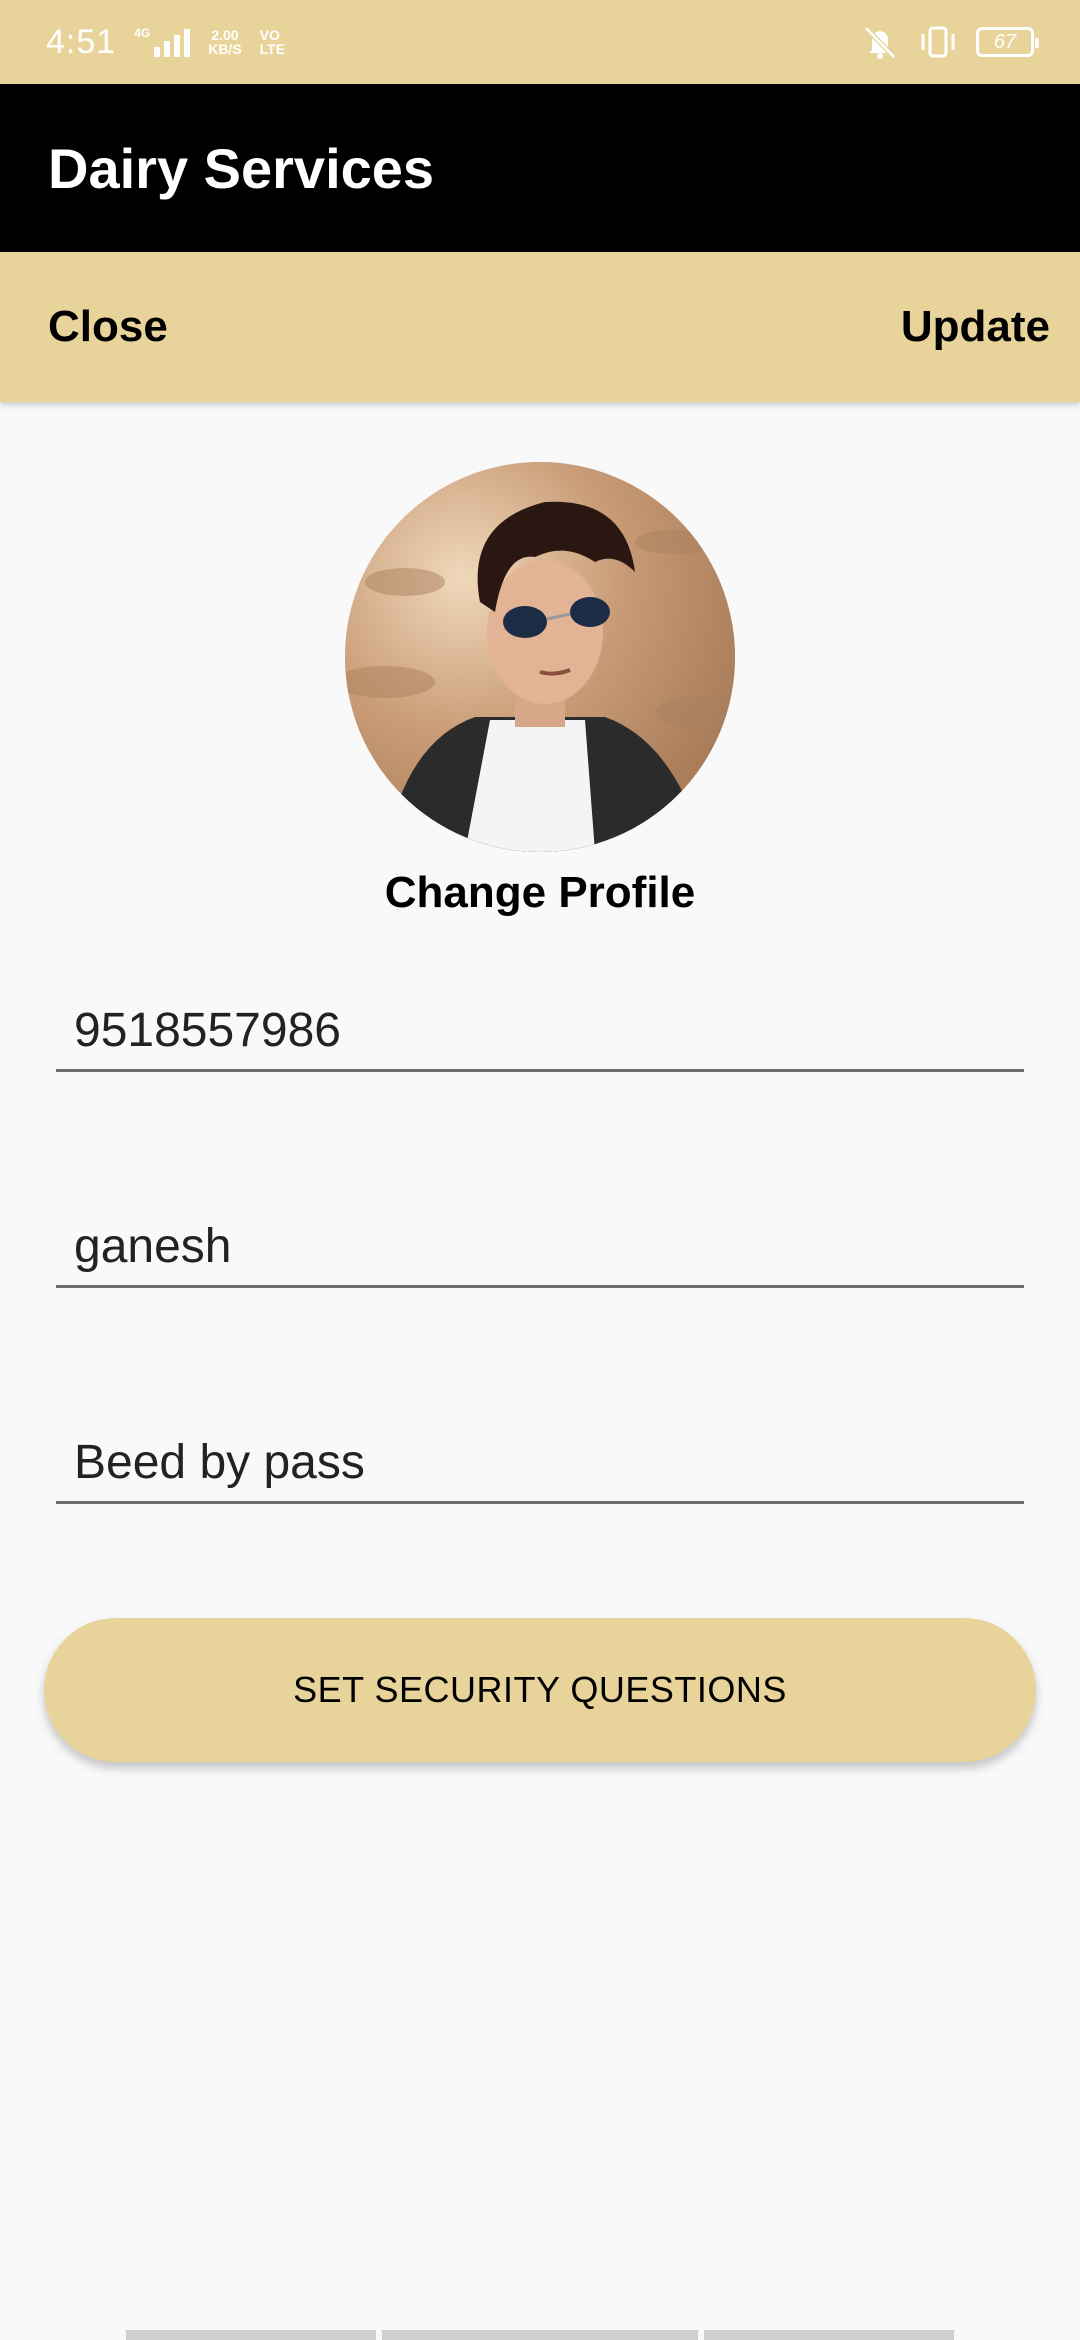 This screenshot has height=2340, width=1080. I want to click on volte-vo: VO, so click(269, 35).